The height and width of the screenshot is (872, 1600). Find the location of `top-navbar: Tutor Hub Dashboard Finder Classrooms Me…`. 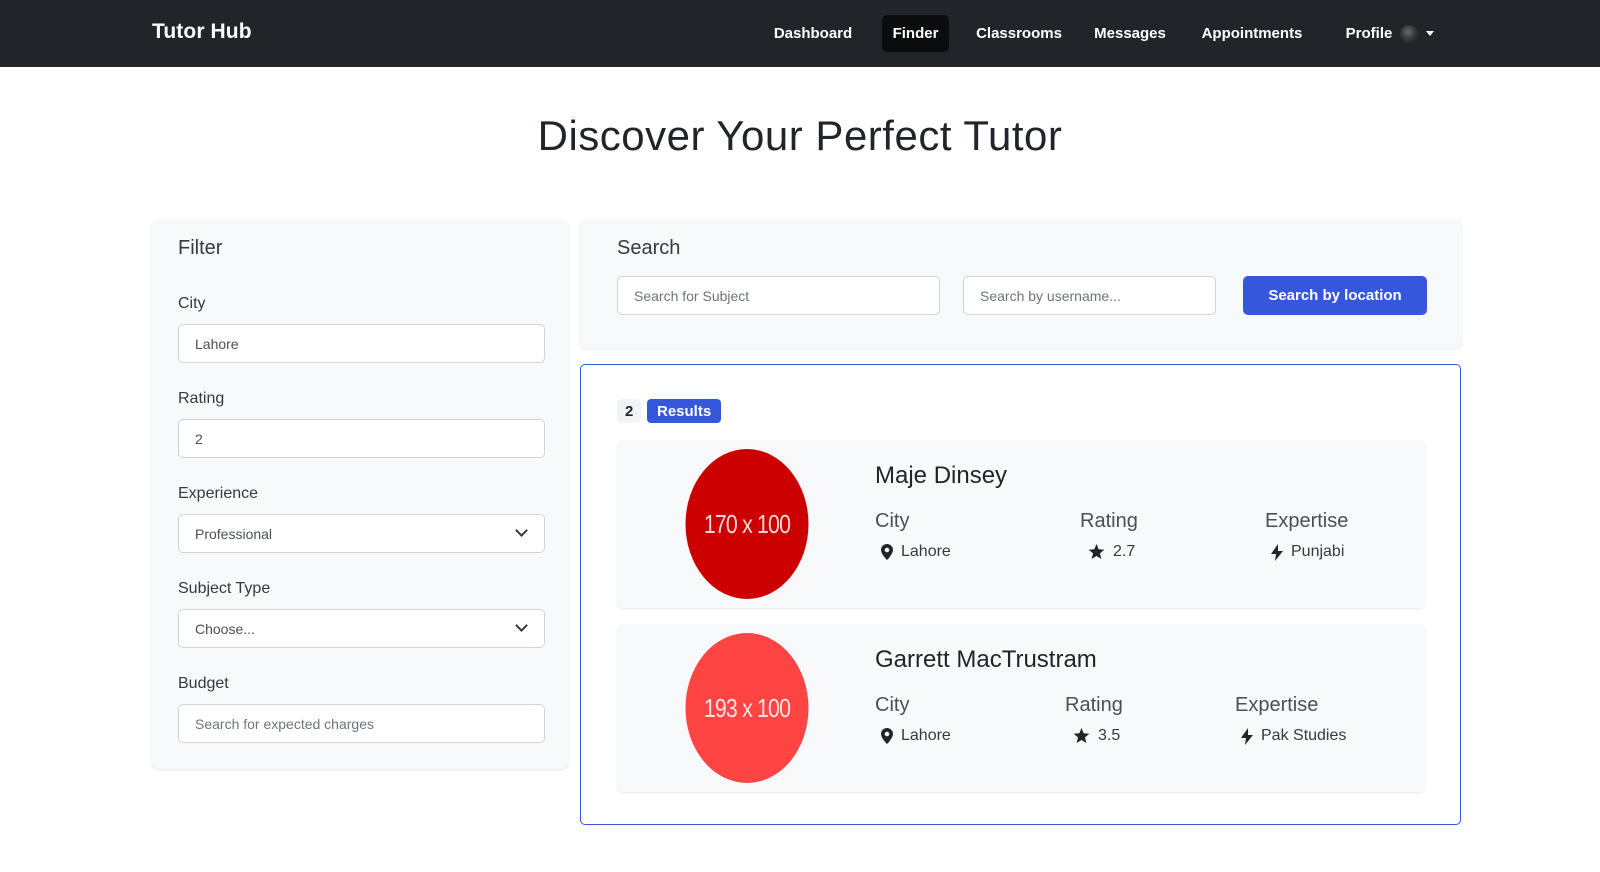

top-navbar: Tutor Hub Dashboard Finder Classrooms Me… is located at coordinates (800, 33).